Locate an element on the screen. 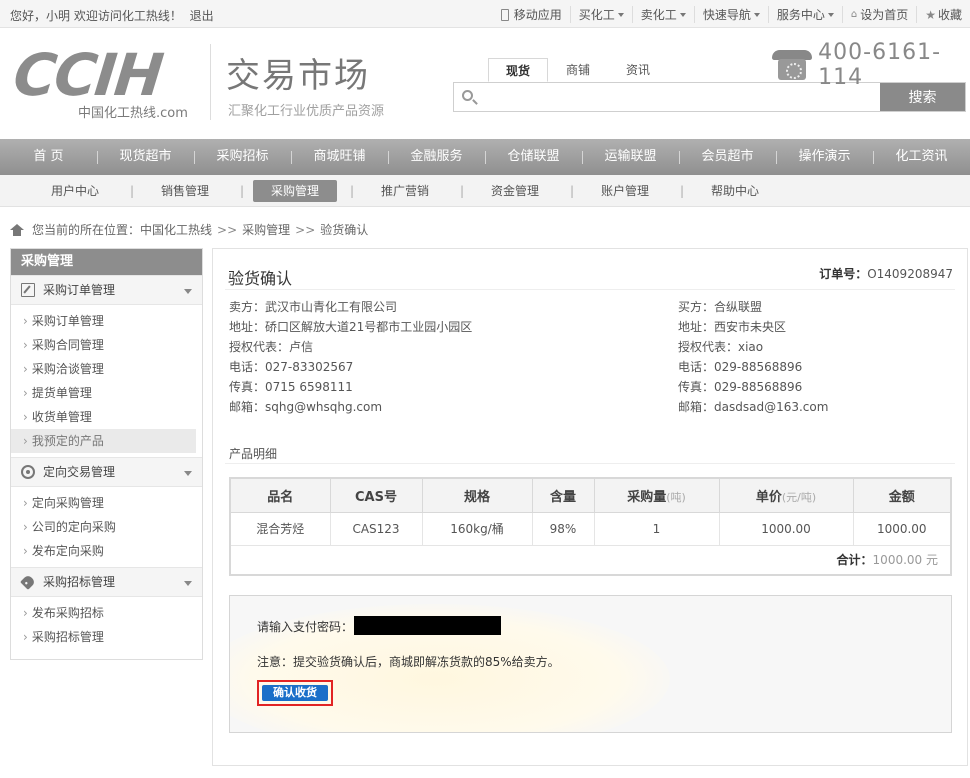 The width and height of the screenshot is (970, 778). cell-unit-price: 1000.00 is located at coordinates (786, 528).